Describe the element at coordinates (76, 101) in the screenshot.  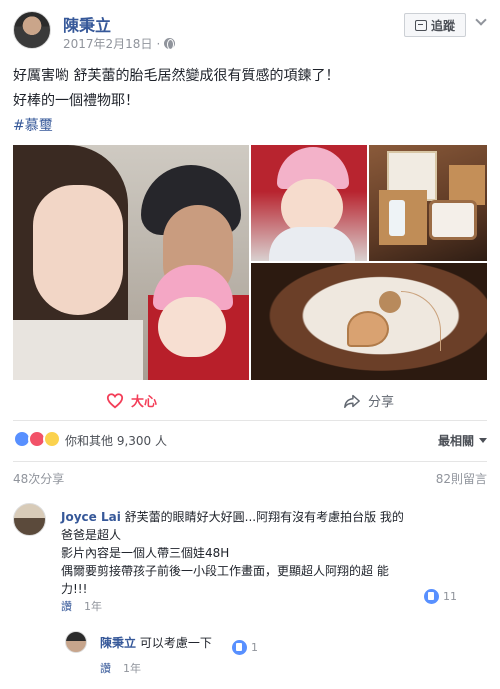
I see `post-text-line-2: 好棒的一個禮物耶！` at that location.